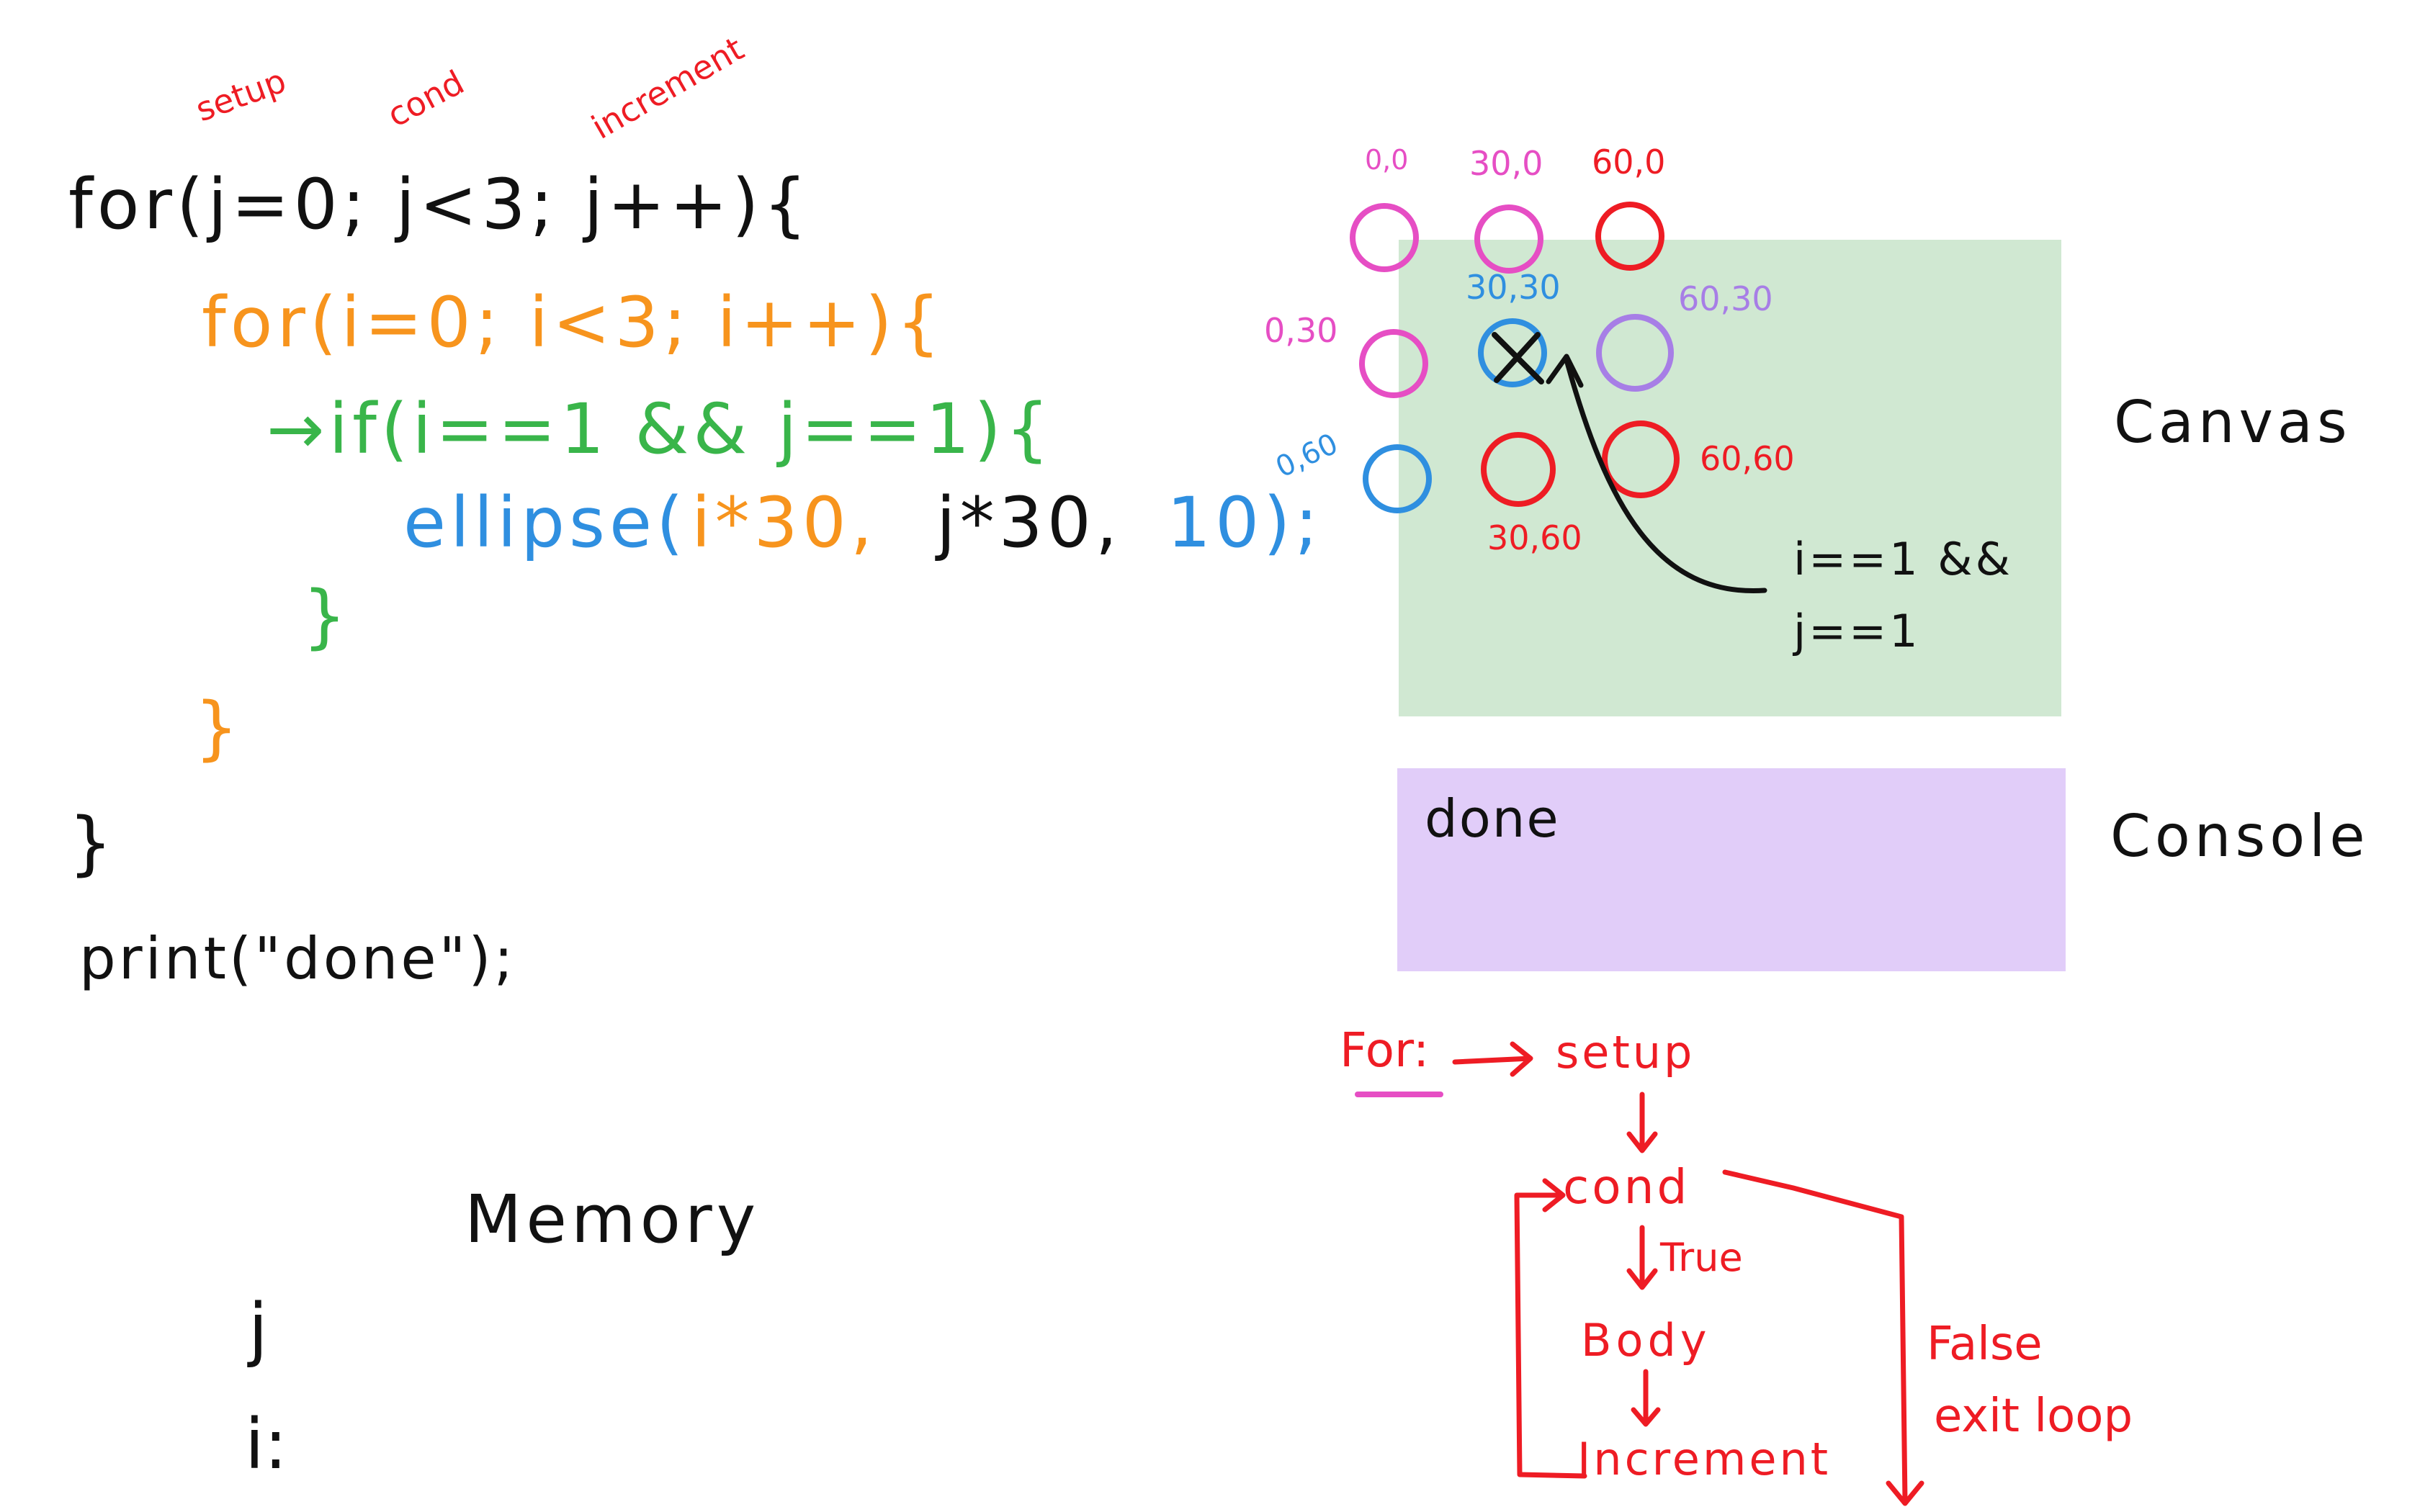 The image size is (2420, 1512). What do you see at coordinates (1626, 1187) in the screenshot?
I see `flow-cond: cond` at bounding box center [1626, 1187].